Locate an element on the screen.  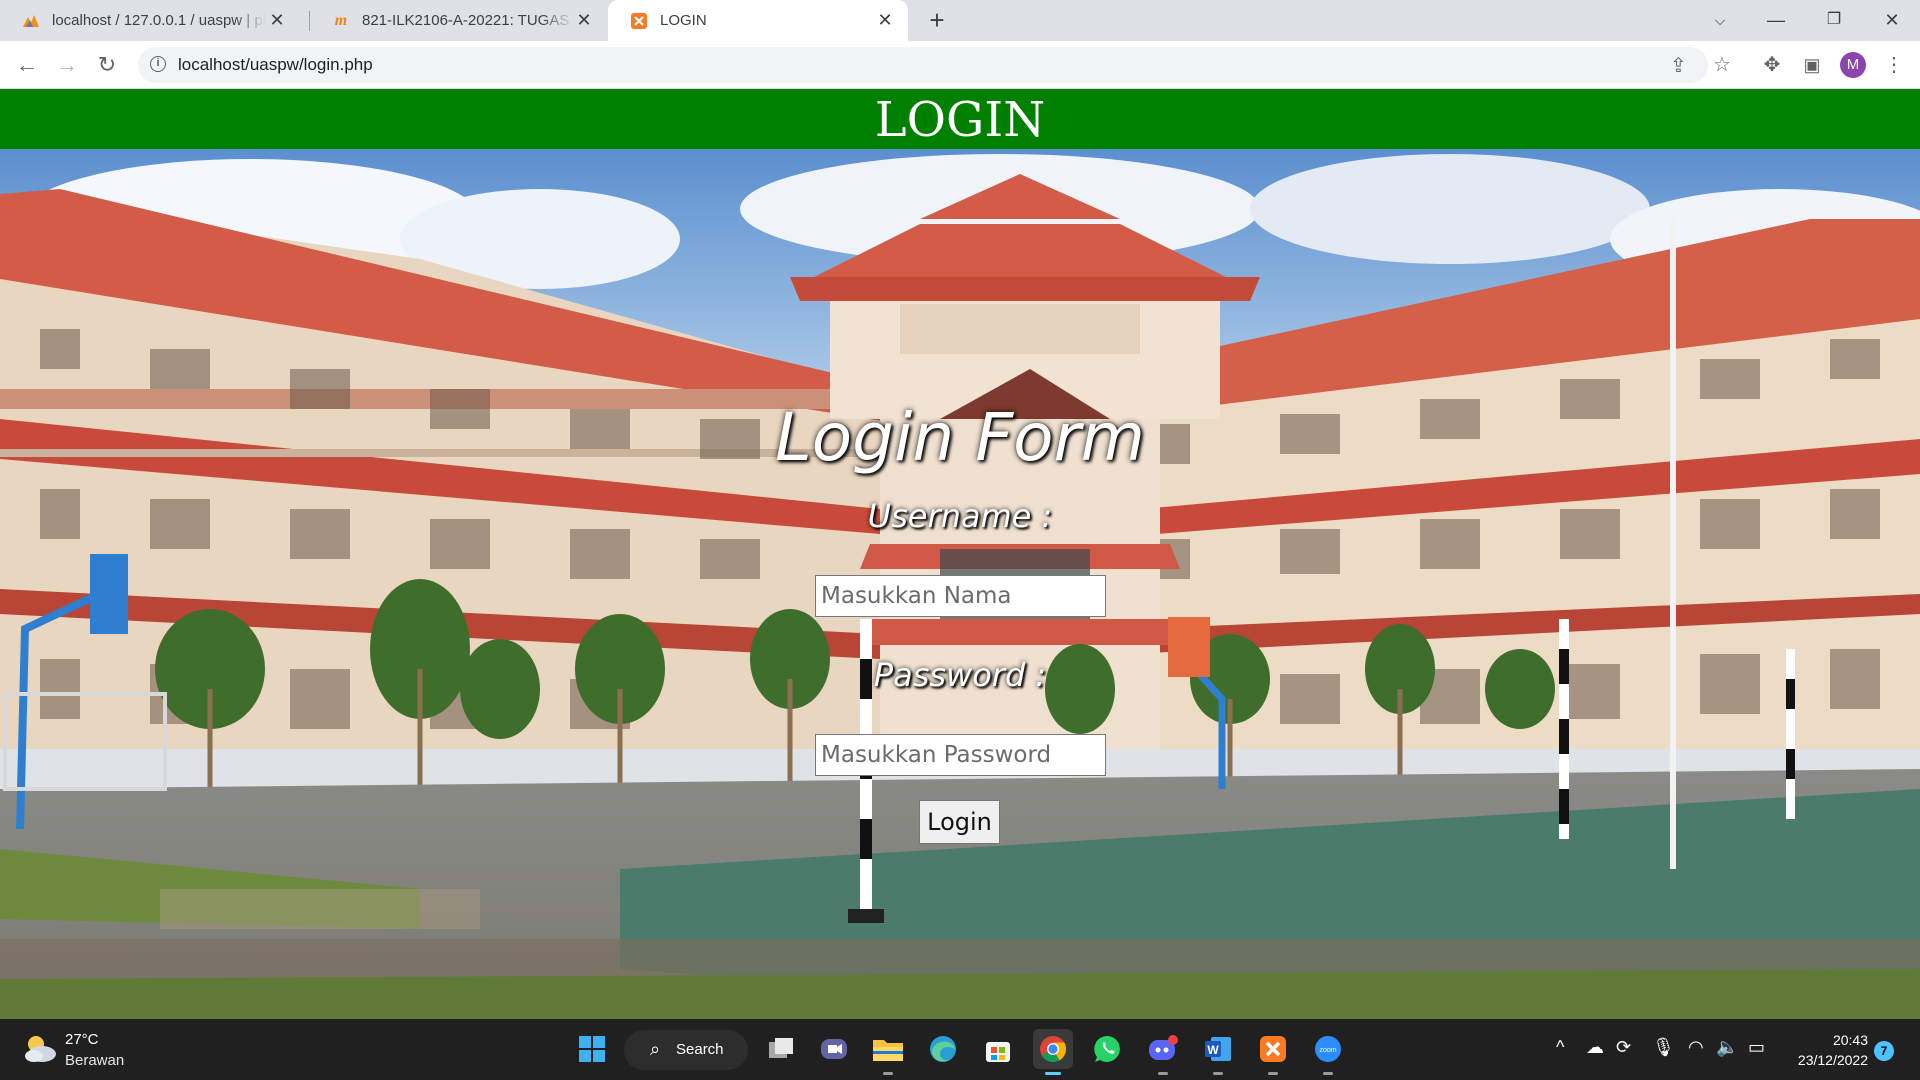
minimize-button: — is located at coordinates (1776, 20).